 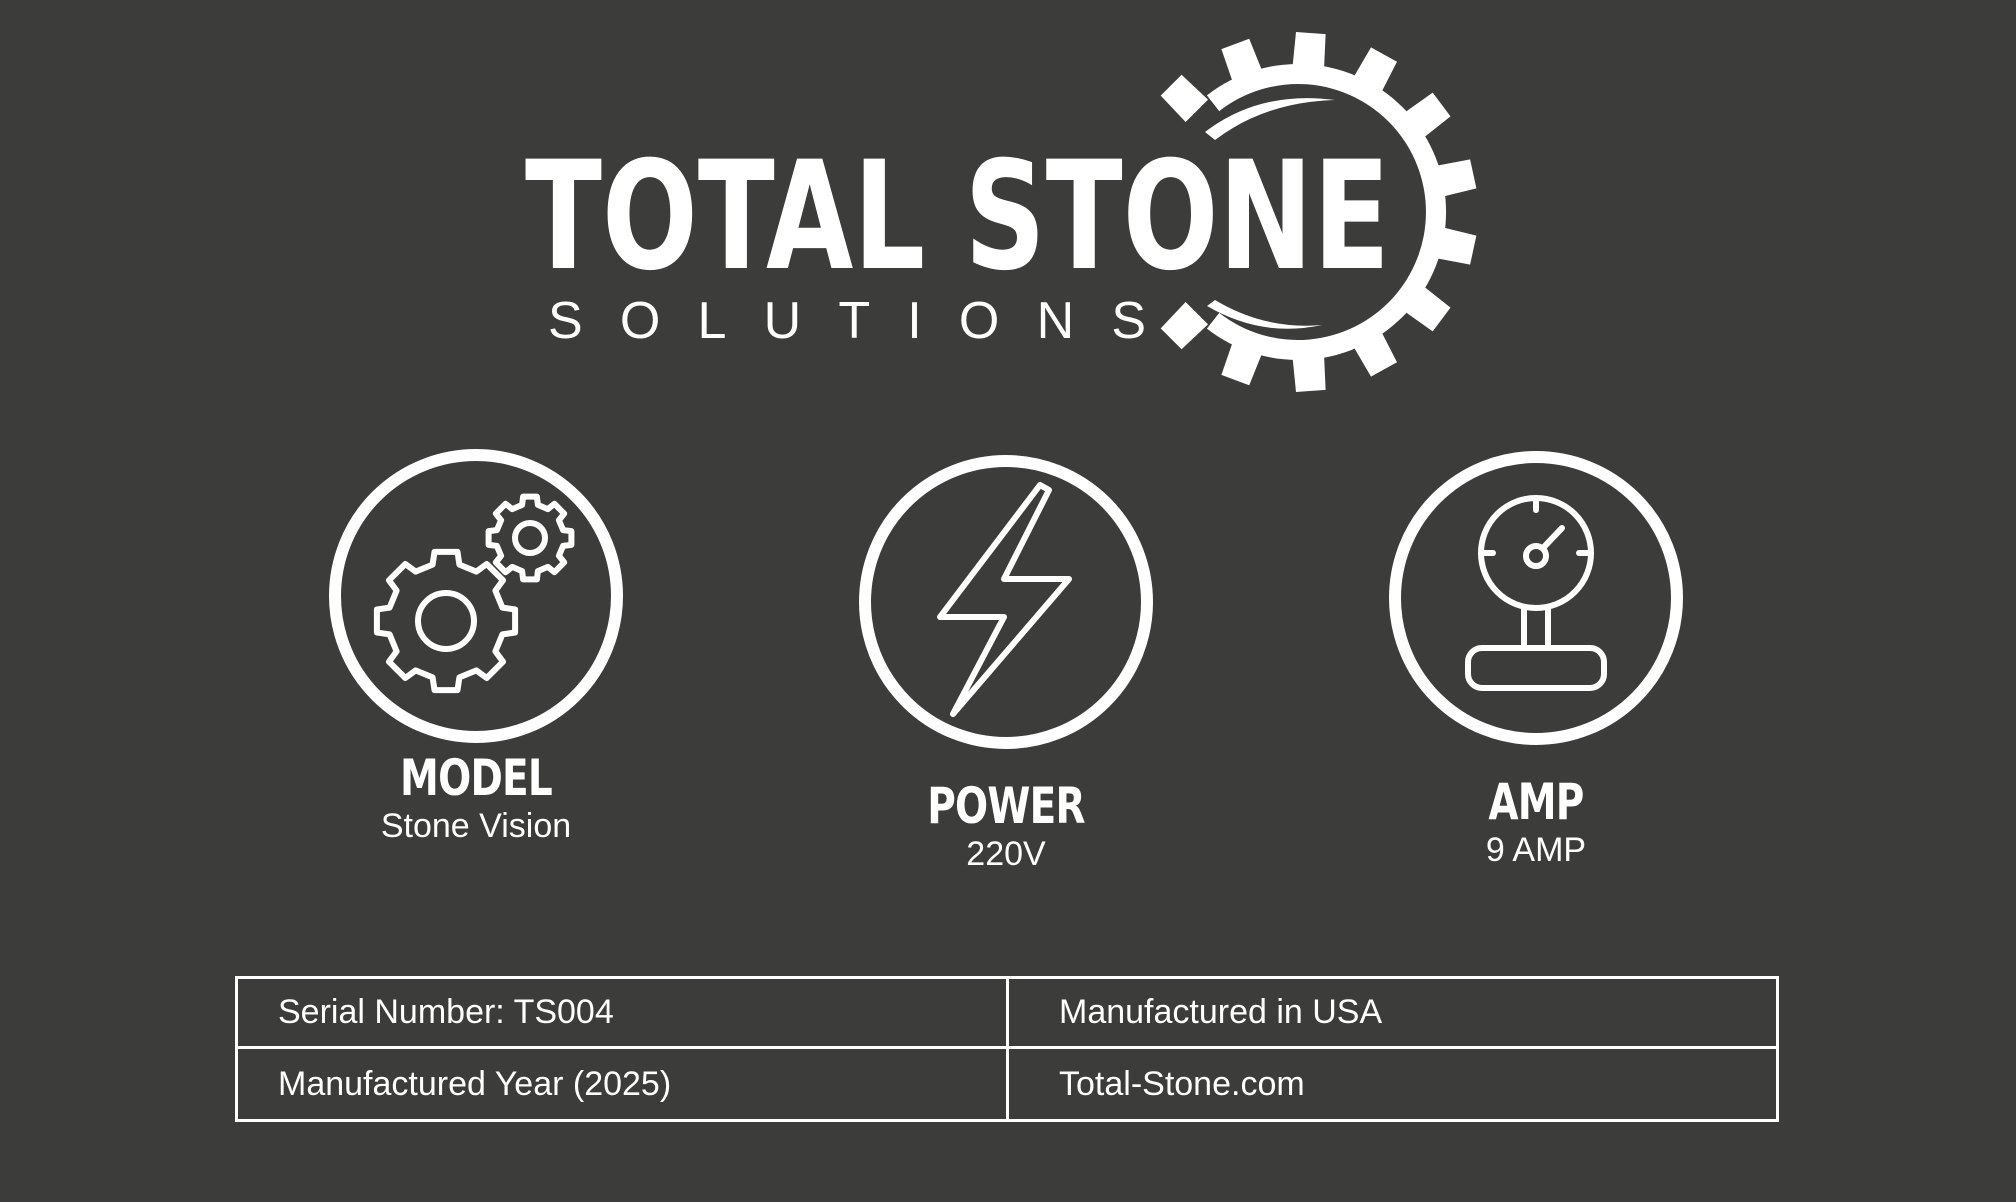 I want to click on spec-value: 9 AMP, so click(x=1536, y=850).